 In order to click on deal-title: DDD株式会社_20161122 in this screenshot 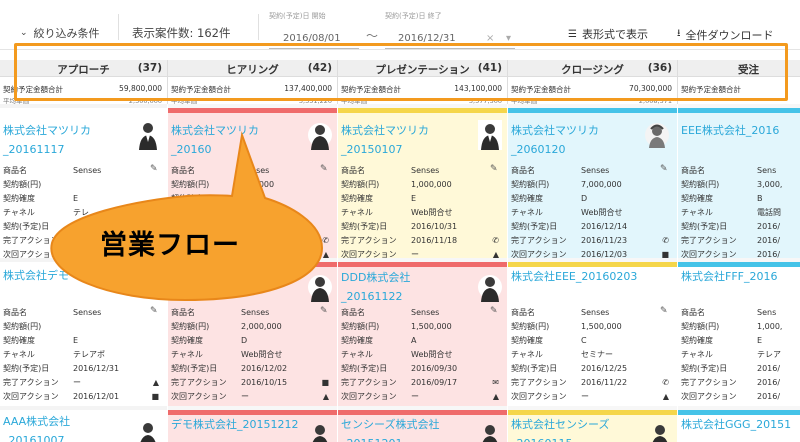, I will do `click(405, 287)`.